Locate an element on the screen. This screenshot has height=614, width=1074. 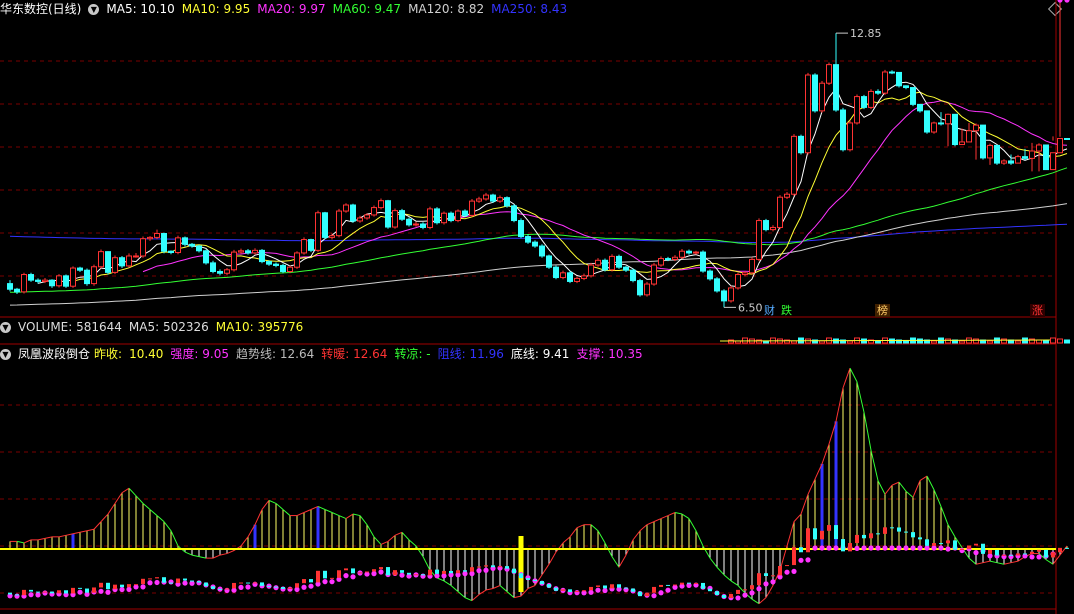
high-price-label: 12.85 is located at coordinates (866, 33).